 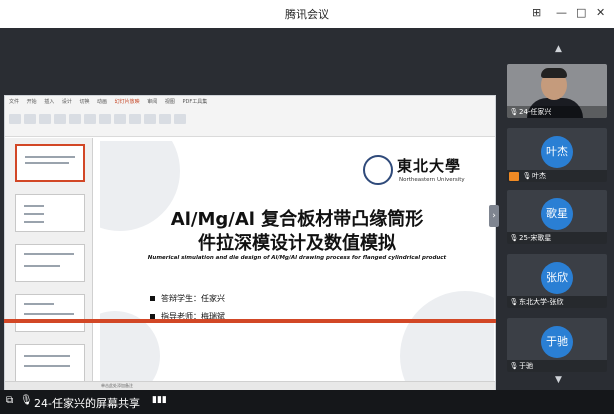 What do you see at coordinates (117, 386) in the screenshot?
I see `notes-placeholder: 单击此处添加备注` at bounding box center [117, 386].